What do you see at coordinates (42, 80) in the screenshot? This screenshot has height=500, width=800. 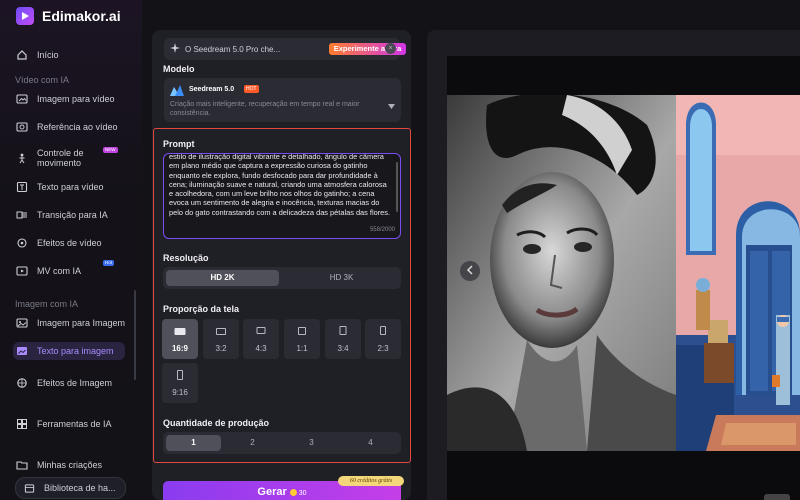 I see `section-video-heading: Vídeo com IA` at bounding box center [42, 80].